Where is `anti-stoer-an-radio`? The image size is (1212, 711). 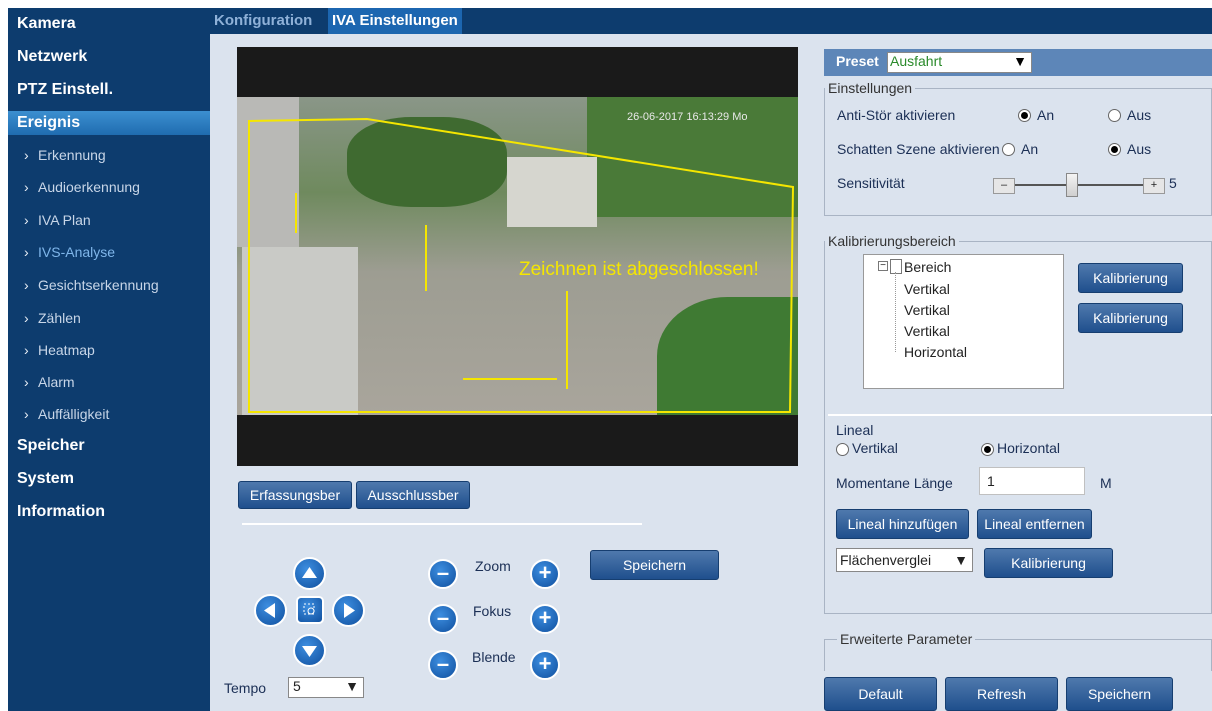
anti-stoer-an-radio is located at coordinates (1024, 115).